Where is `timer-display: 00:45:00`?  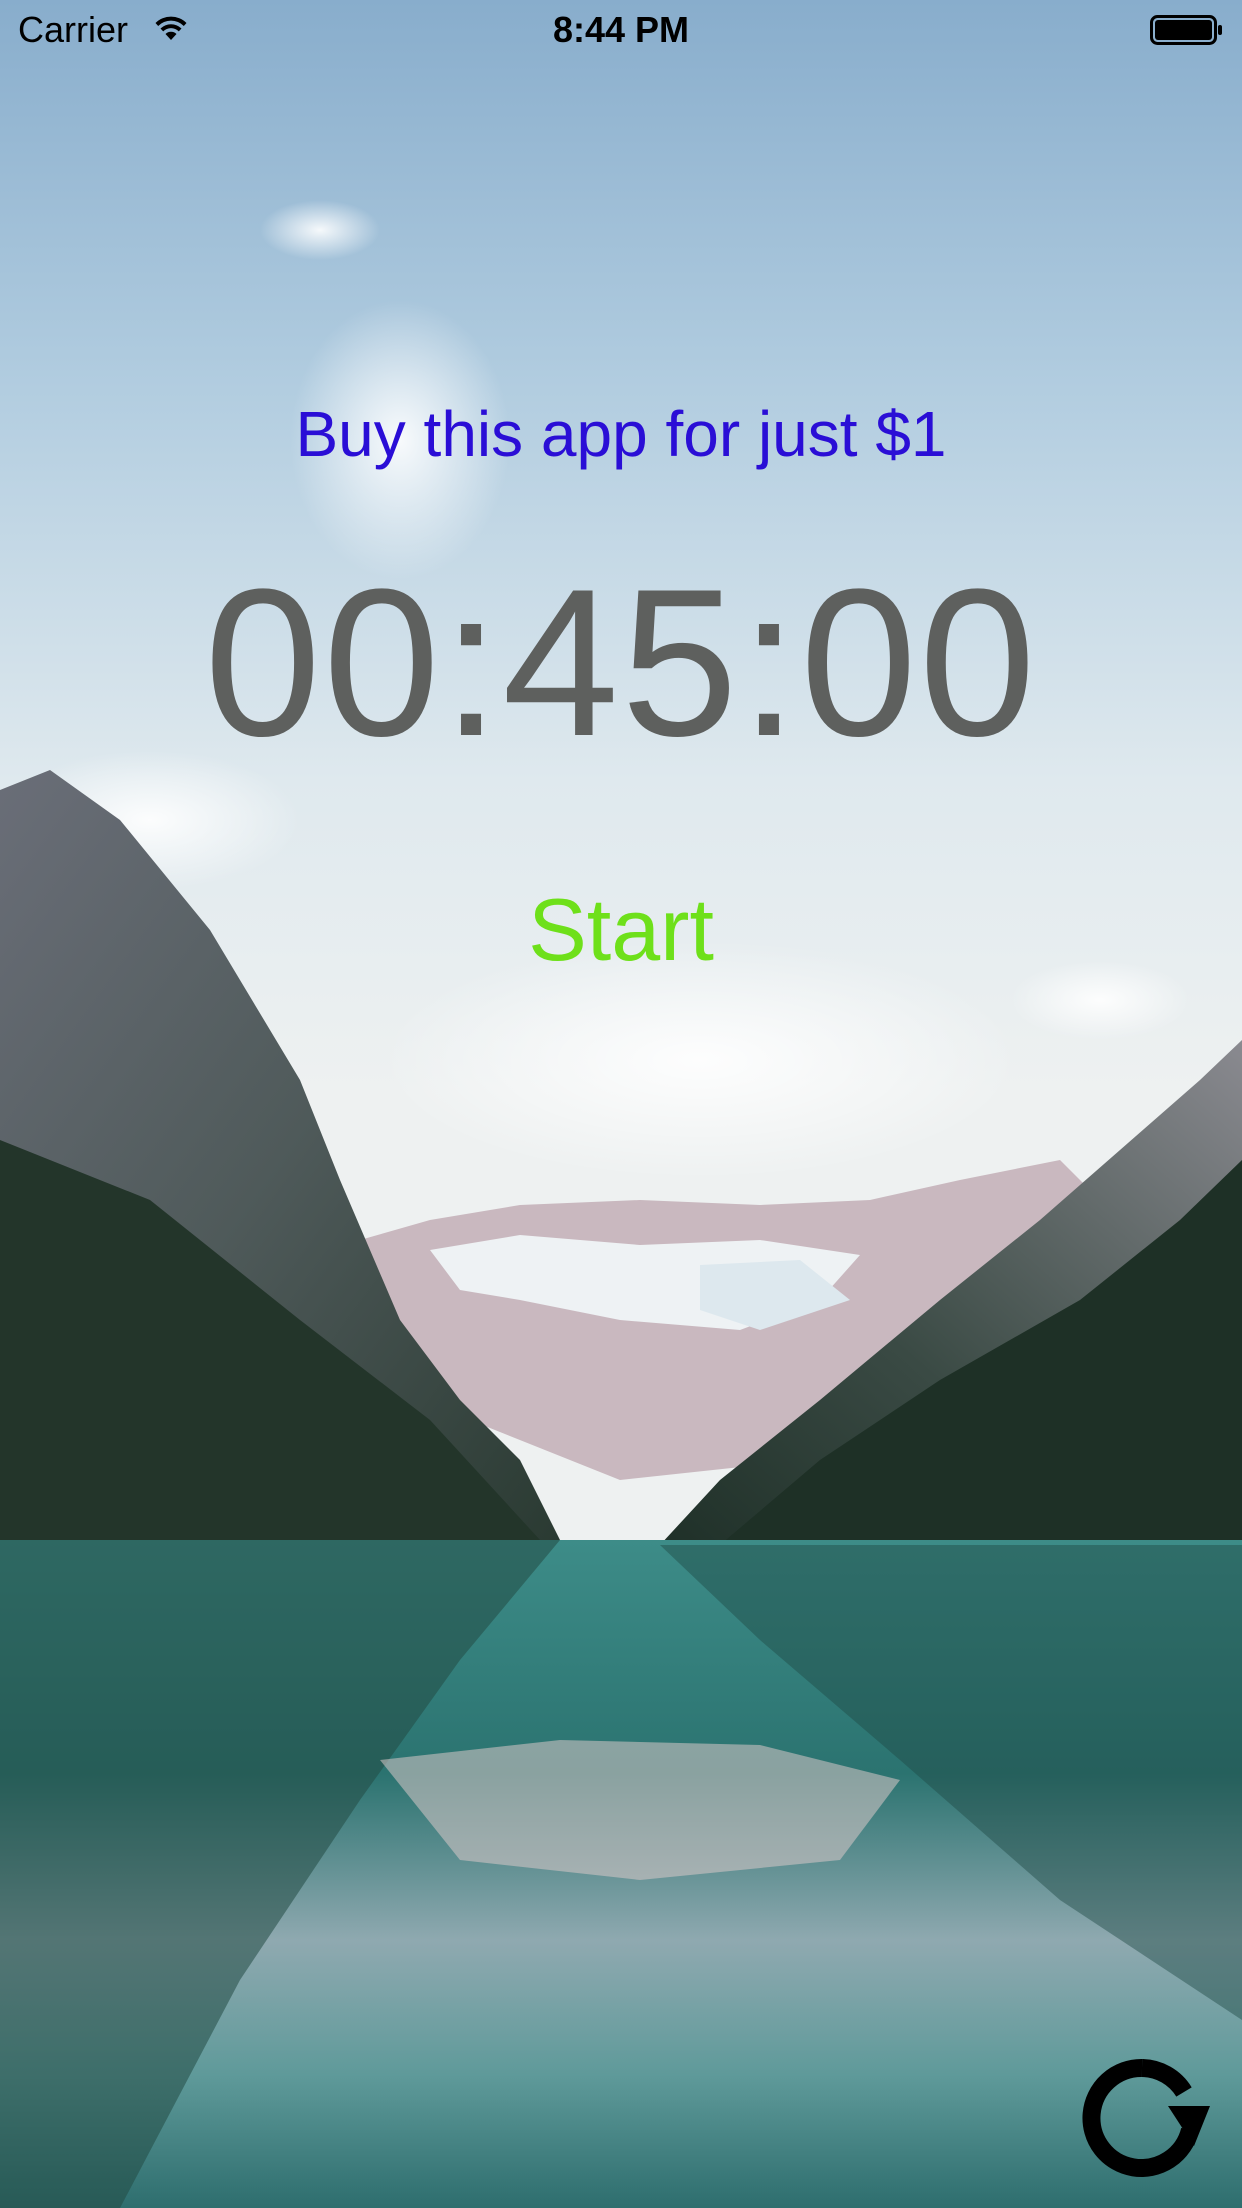 timer-display: 00:45:00 is located at coordinates (621, 662).